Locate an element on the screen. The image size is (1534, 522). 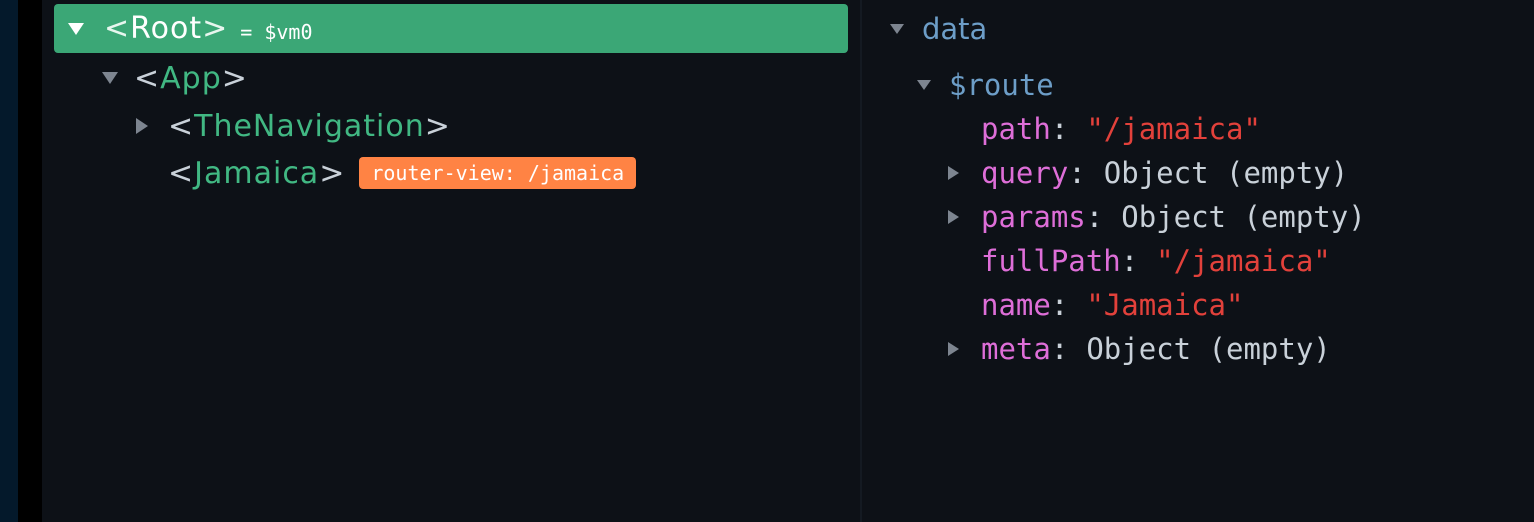
section-title: data is located at coordinates (955, 29).